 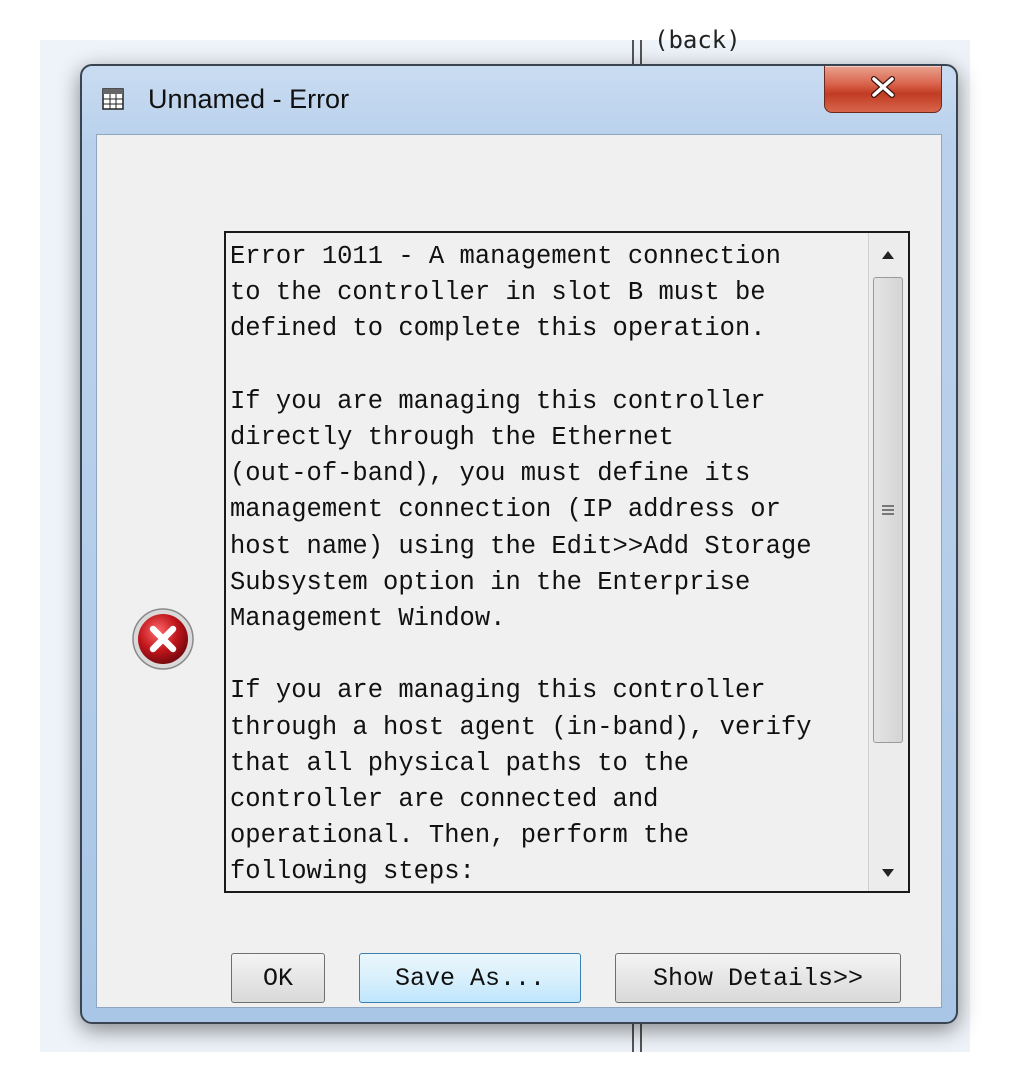 What do you see at coordinates (758, 978) in the screenshot?
I see `show-details-button: Show Details>>` at bounding box center [758, 978].